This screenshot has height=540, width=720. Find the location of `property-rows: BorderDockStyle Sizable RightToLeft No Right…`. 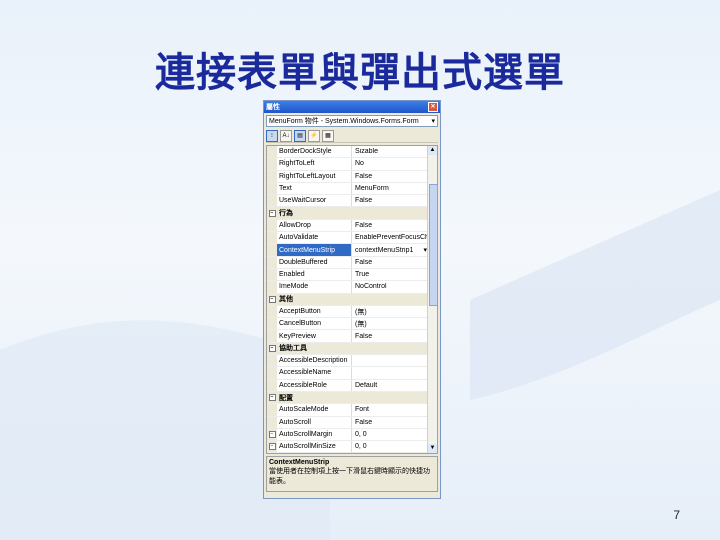

property-rows: BorderDockStyle Sizable RightToLeft No Right… is located at coordinates (352, 300).